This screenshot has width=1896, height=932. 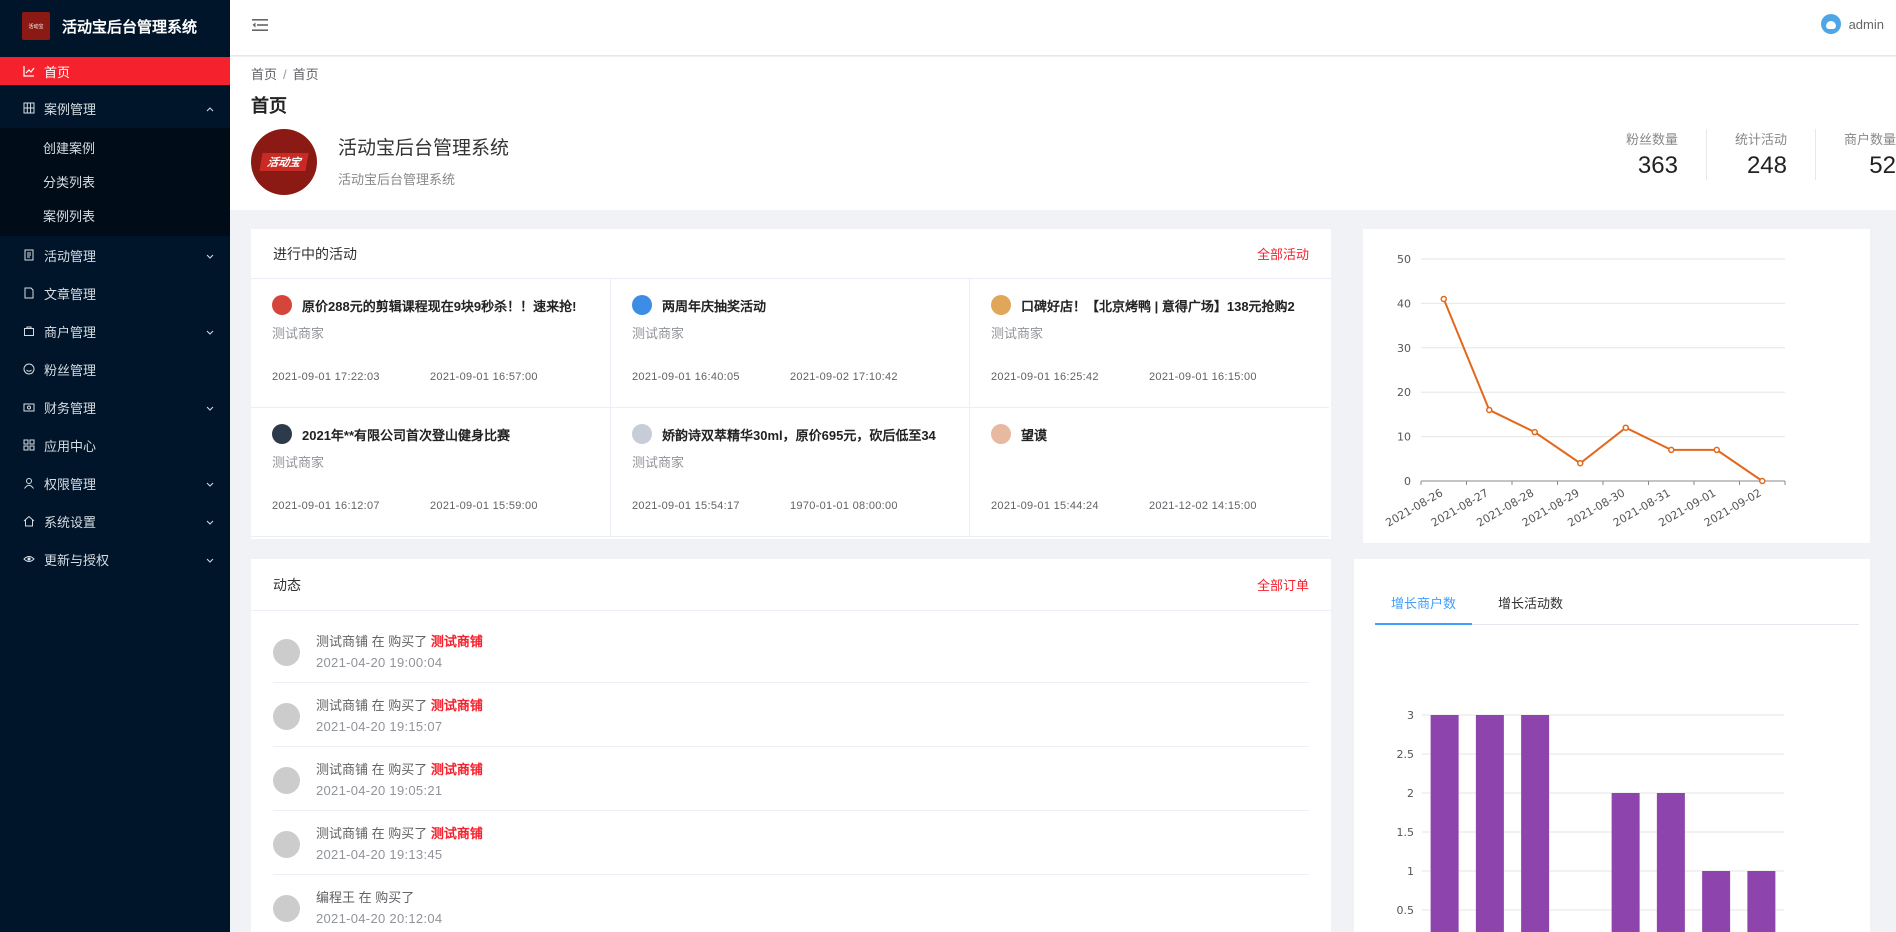 I want to click on system-desc: 活动宝后台管理系统, so click(x=397, y=179).